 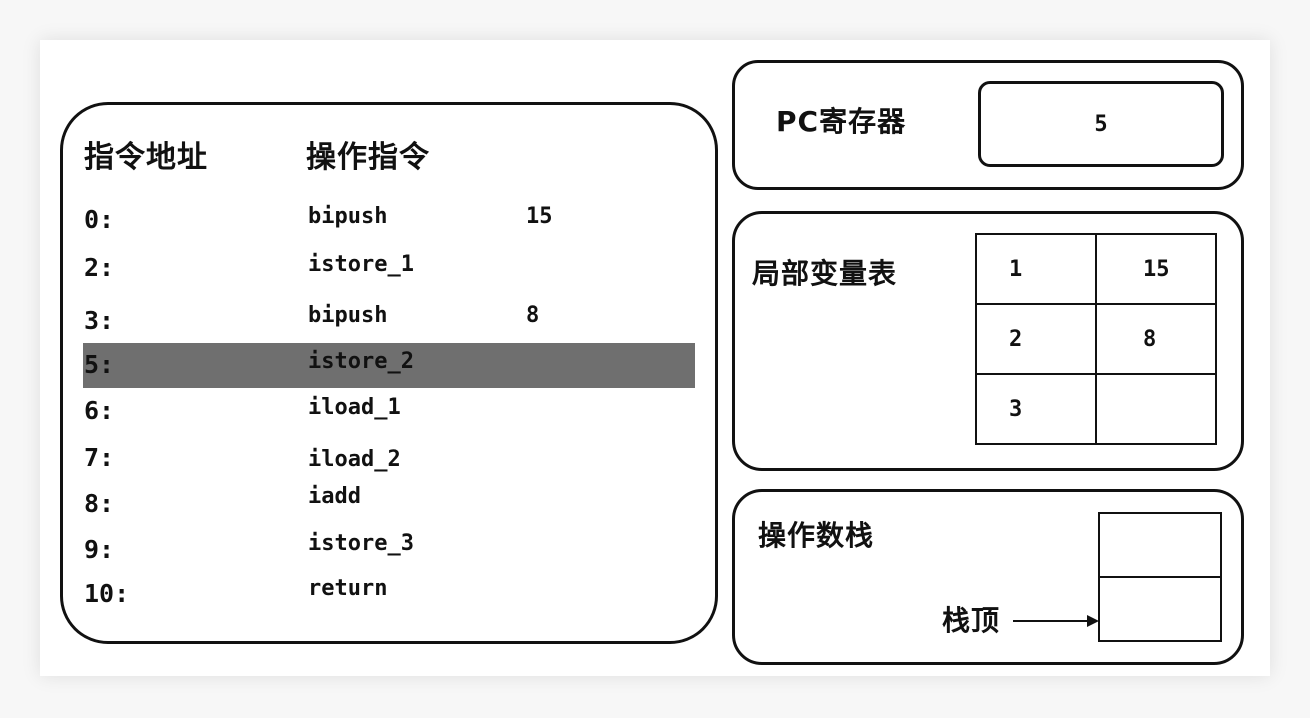 I want to click on instruction-operand: 15, so click(x=539, y=216).